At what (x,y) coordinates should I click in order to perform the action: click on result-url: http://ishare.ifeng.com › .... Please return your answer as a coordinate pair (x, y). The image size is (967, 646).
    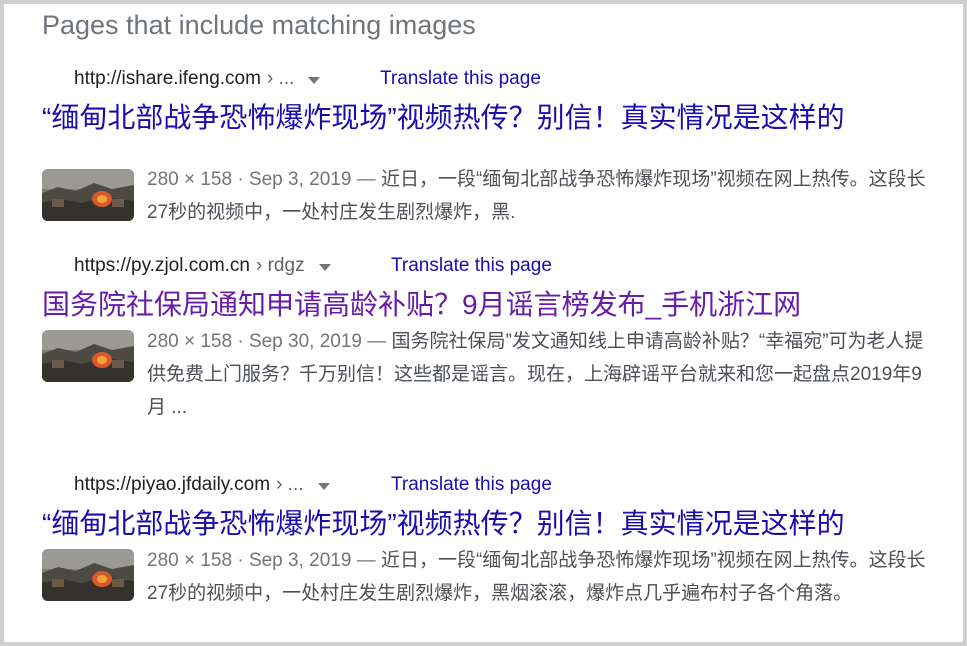
    Looking at the image, I should click on (197, 79).